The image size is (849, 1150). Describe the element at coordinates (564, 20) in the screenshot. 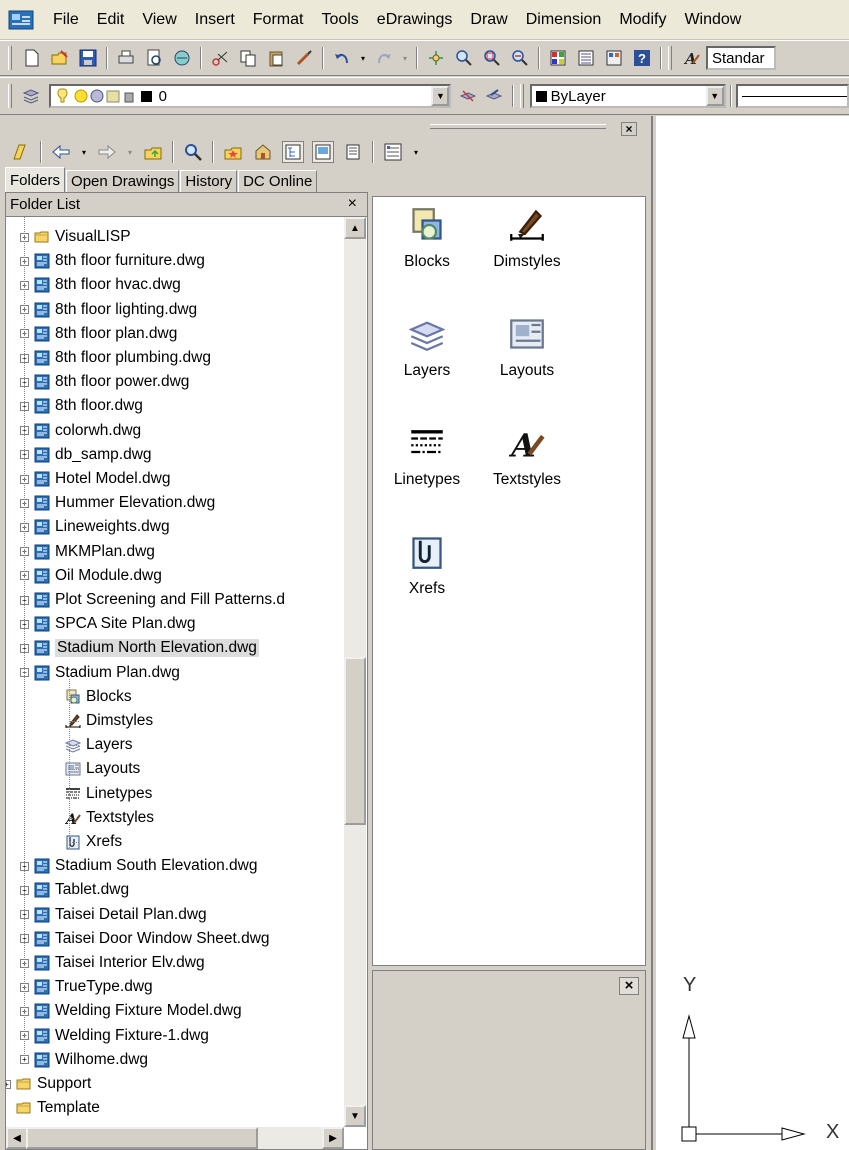

I see `menu-dimension: Dimension` at that location.